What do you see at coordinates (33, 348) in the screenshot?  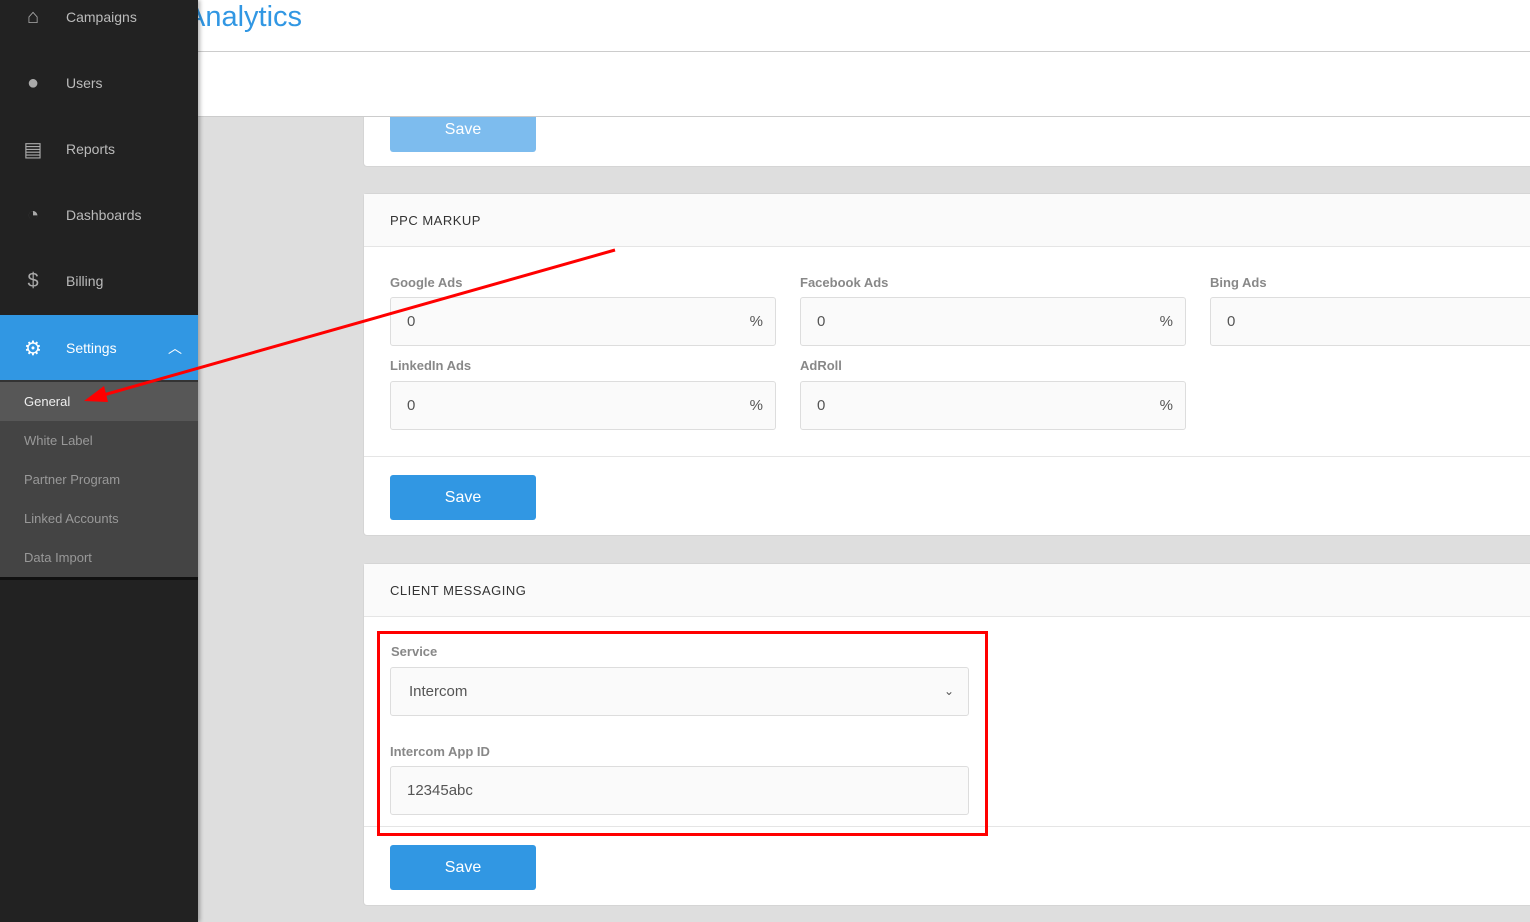 I see `gear-icon: ⚙` at bounding box center [33, 348].